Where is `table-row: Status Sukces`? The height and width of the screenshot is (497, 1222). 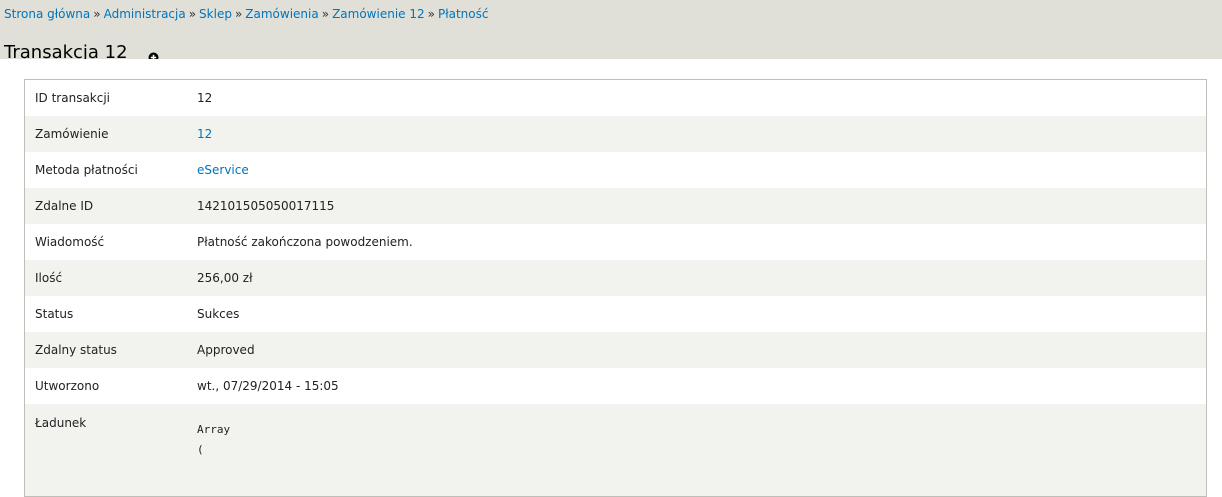 table-row: Status Sukces is located at coordinates (615, 314).